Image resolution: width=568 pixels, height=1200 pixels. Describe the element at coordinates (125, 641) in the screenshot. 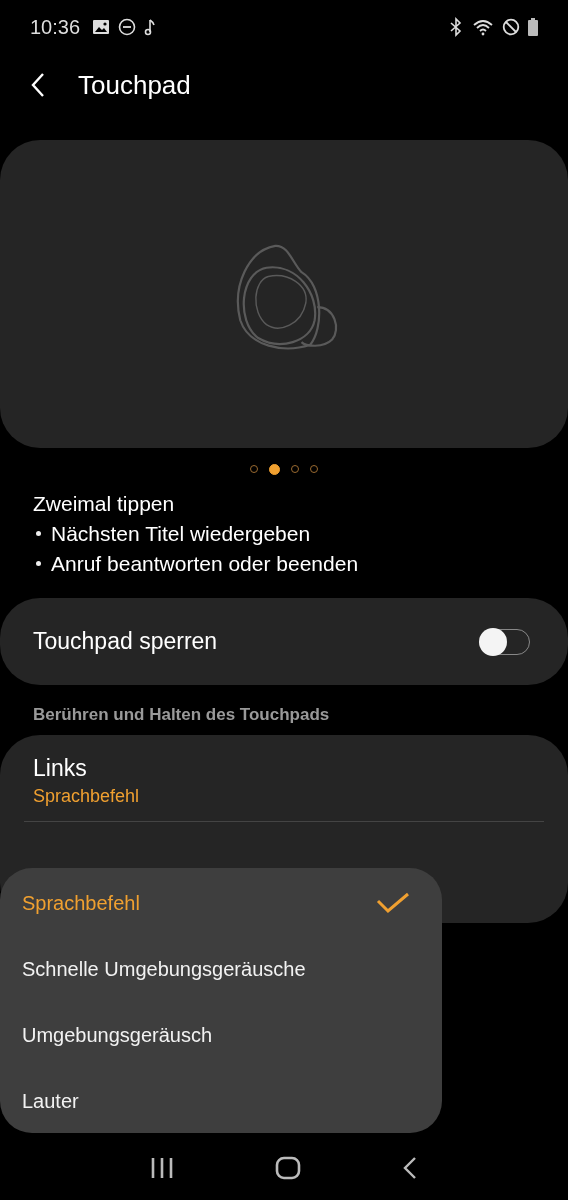

I see `lock-label: Touchpad sperren` at that location.